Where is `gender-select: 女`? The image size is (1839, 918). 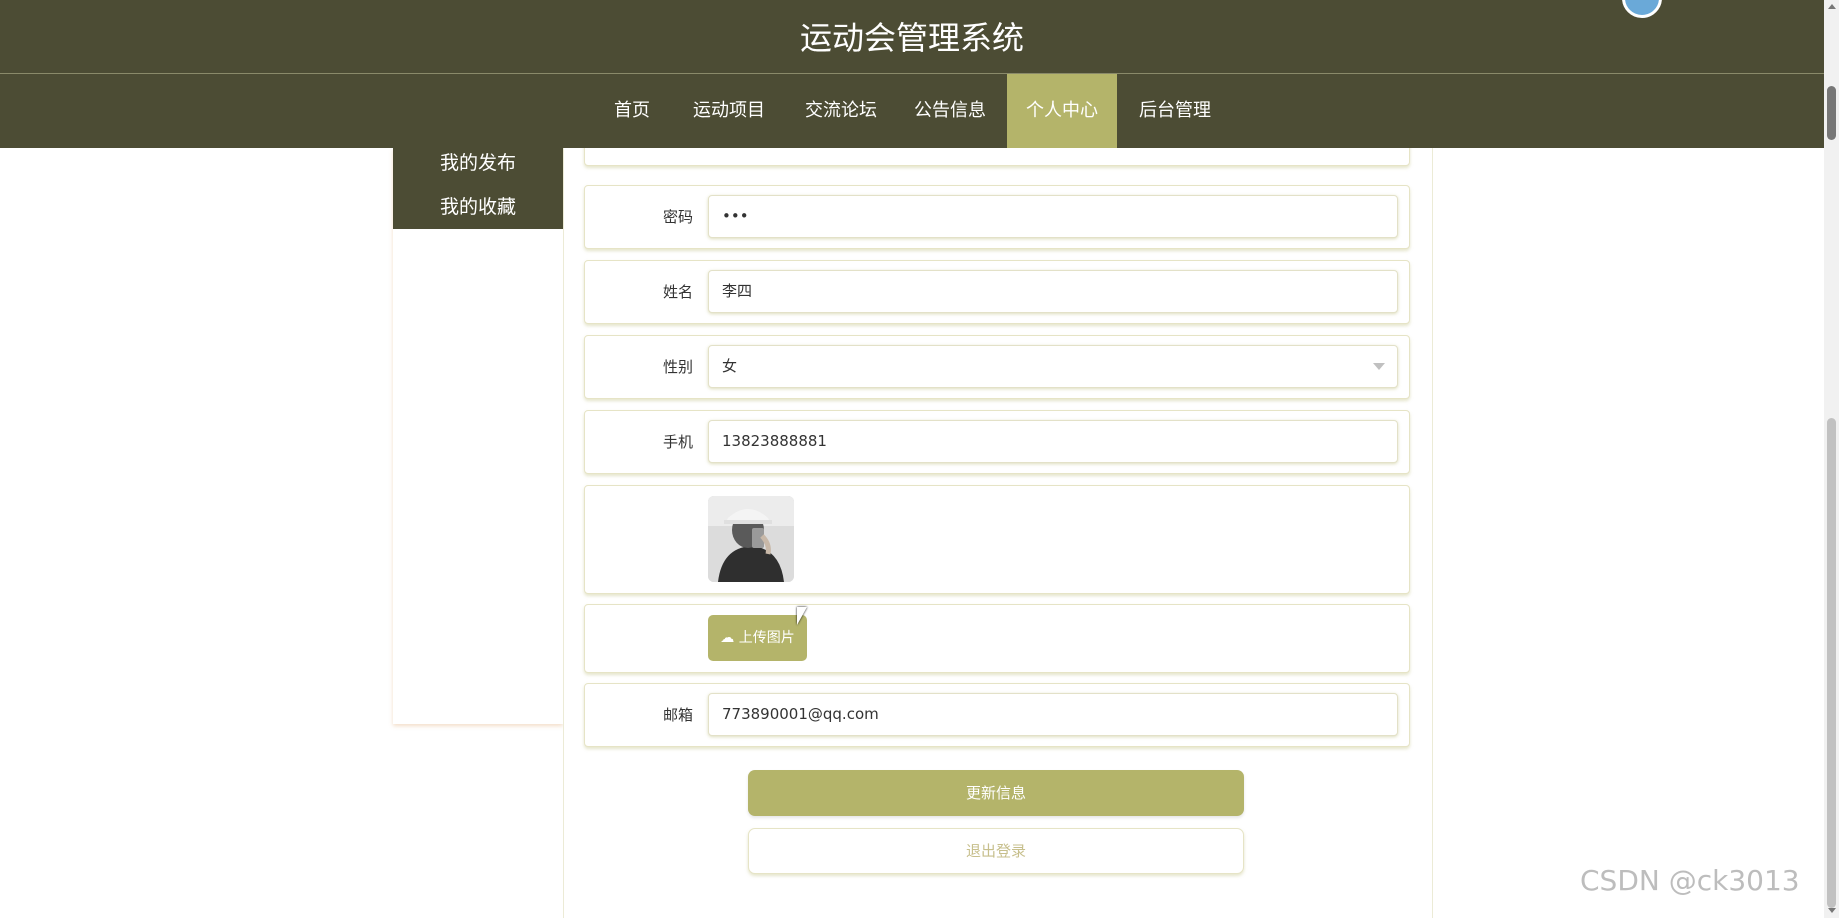 gender-select: 女 is located at coordinates (1053, 366).